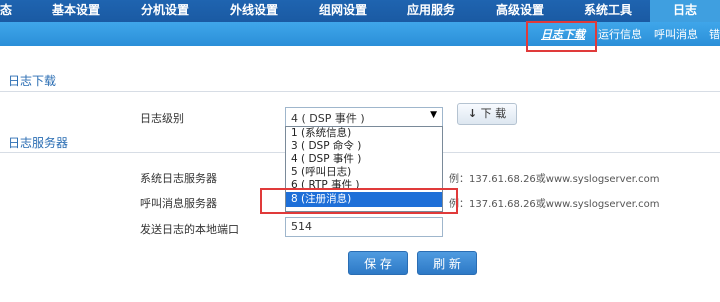  What do you see at coordinates (431, 11) in the screenshot?
I see `tab-application-services: 应用服务` at bounding box center [431, 11].